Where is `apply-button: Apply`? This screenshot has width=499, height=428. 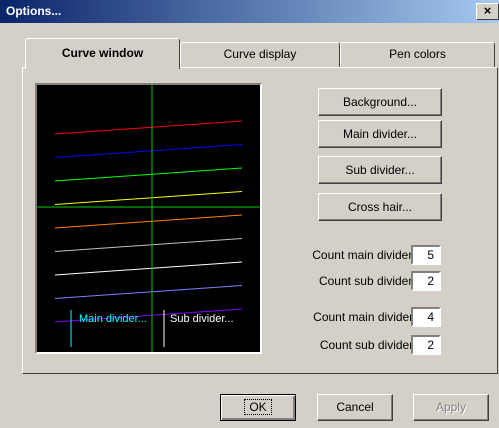
apply-button: Apply is located at coordinates (451, 407).